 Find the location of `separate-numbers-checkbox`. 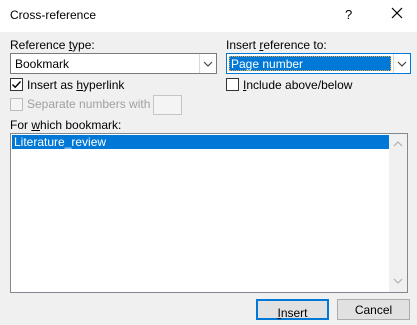

separate-numbers-checkbox is located at coordinates (16, 104).